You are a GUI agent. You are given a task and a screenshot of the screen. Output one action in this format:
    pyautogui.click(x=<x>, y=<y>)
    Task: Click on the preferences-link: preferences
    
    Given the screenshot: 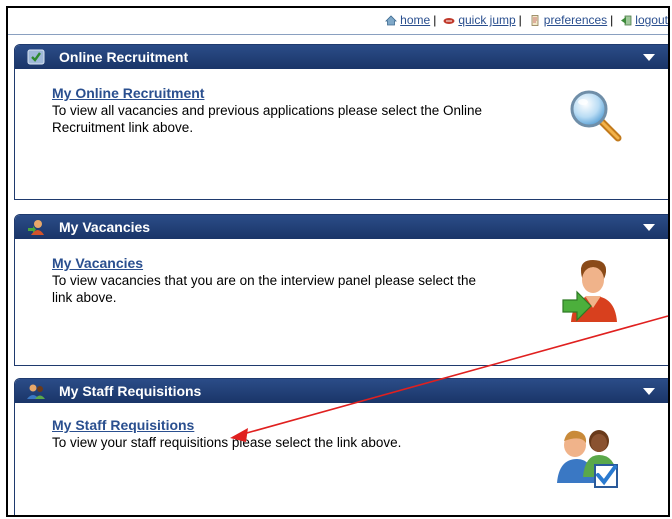 What is the action you would take?
    pyautogui.click(x=575, y=20)
    